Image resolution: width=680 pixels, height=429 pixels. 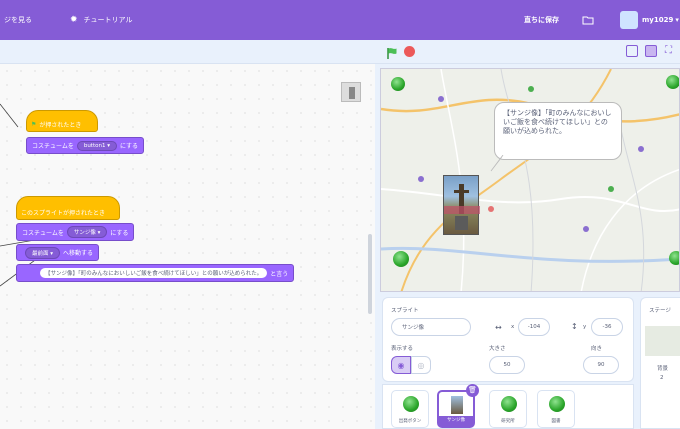 What do you see at coordinates (74, 20) in the screenshot?
I see `lightbulb-icon: ✹` at bounding box center [74, 20].